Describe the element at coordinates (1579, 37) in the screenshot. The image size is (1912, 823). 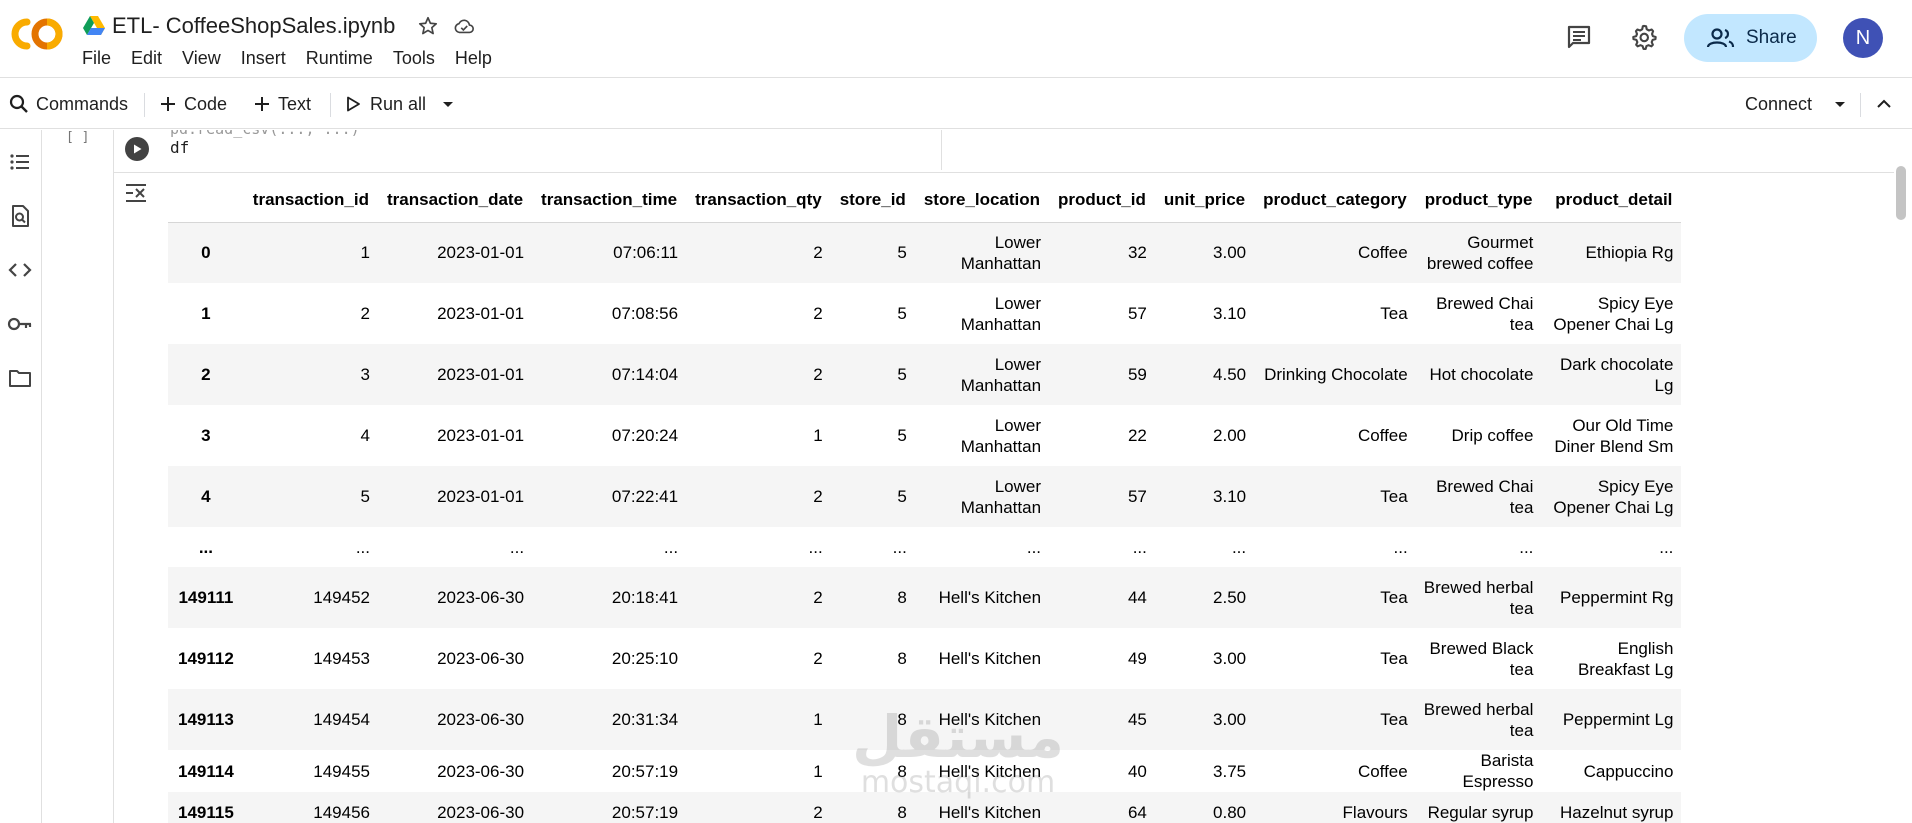
I see `comments-icon` at that location.